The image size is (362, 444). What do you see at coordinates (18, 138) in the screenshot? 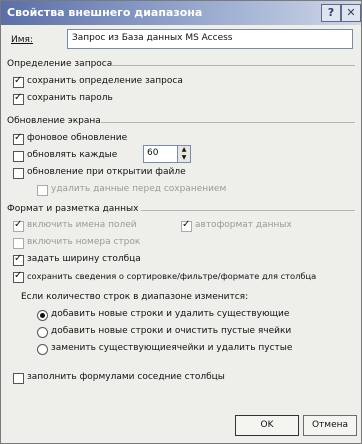
I see `background-refresh-checkbox` at bounding box center [18, 138].